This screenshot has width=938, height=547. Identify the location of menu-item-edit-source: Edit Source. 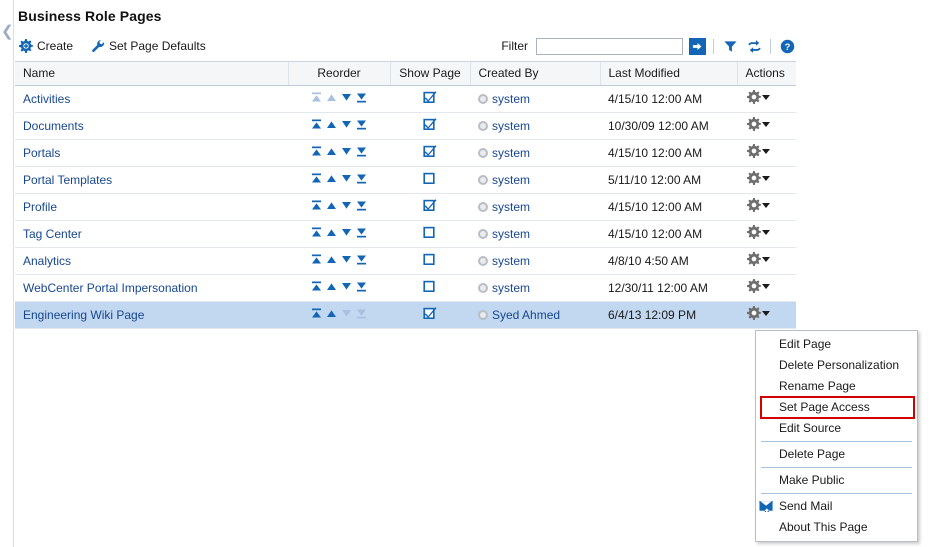
(836, 428).